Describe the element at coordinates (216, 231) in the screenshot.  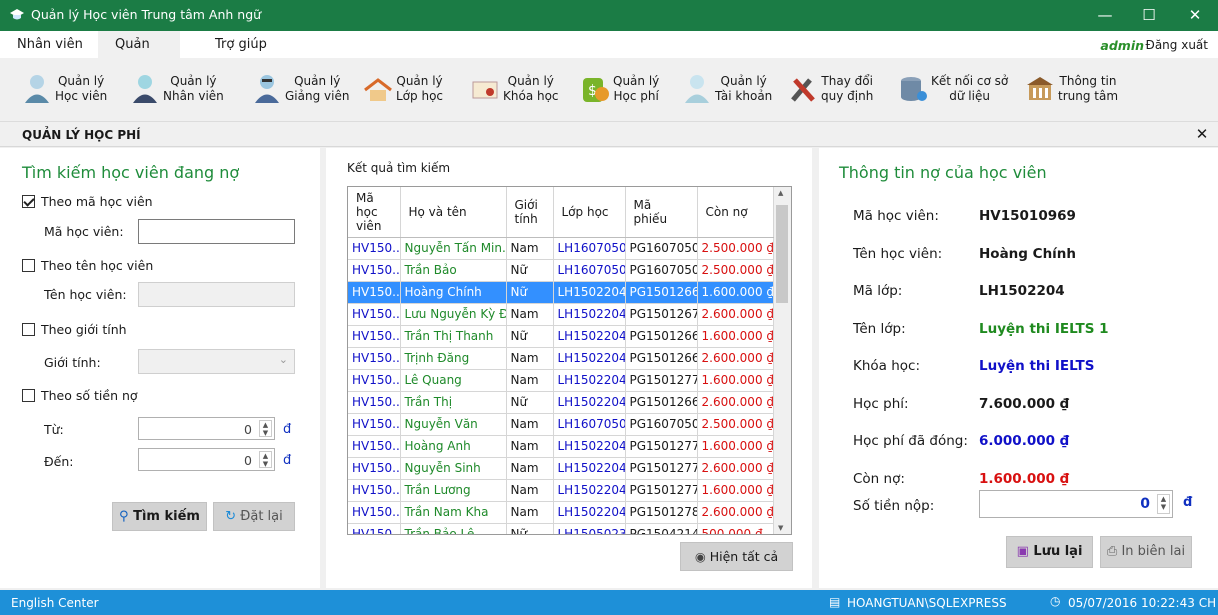
I see `student-id-input` at that location.